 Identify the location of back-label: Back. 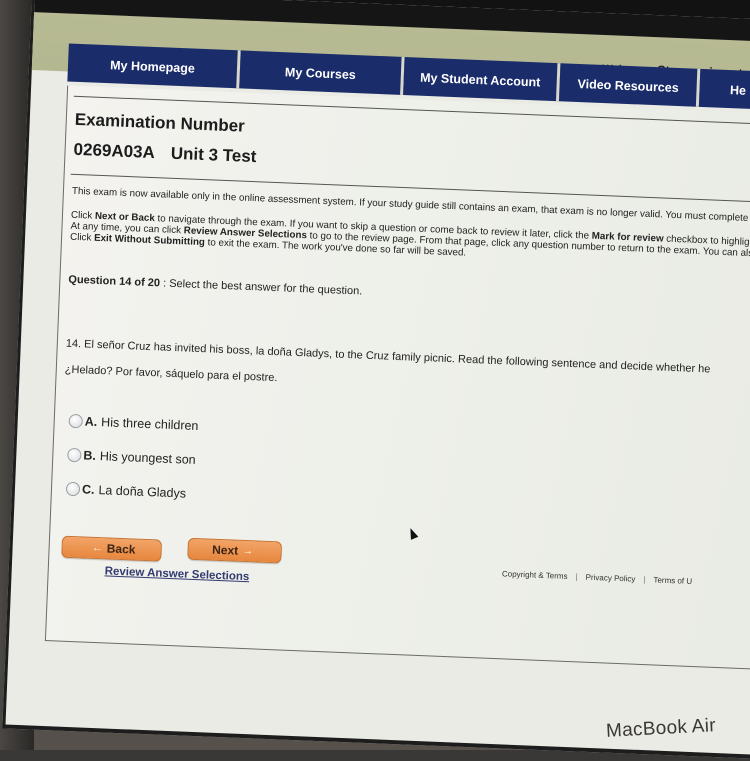
(121, 549).